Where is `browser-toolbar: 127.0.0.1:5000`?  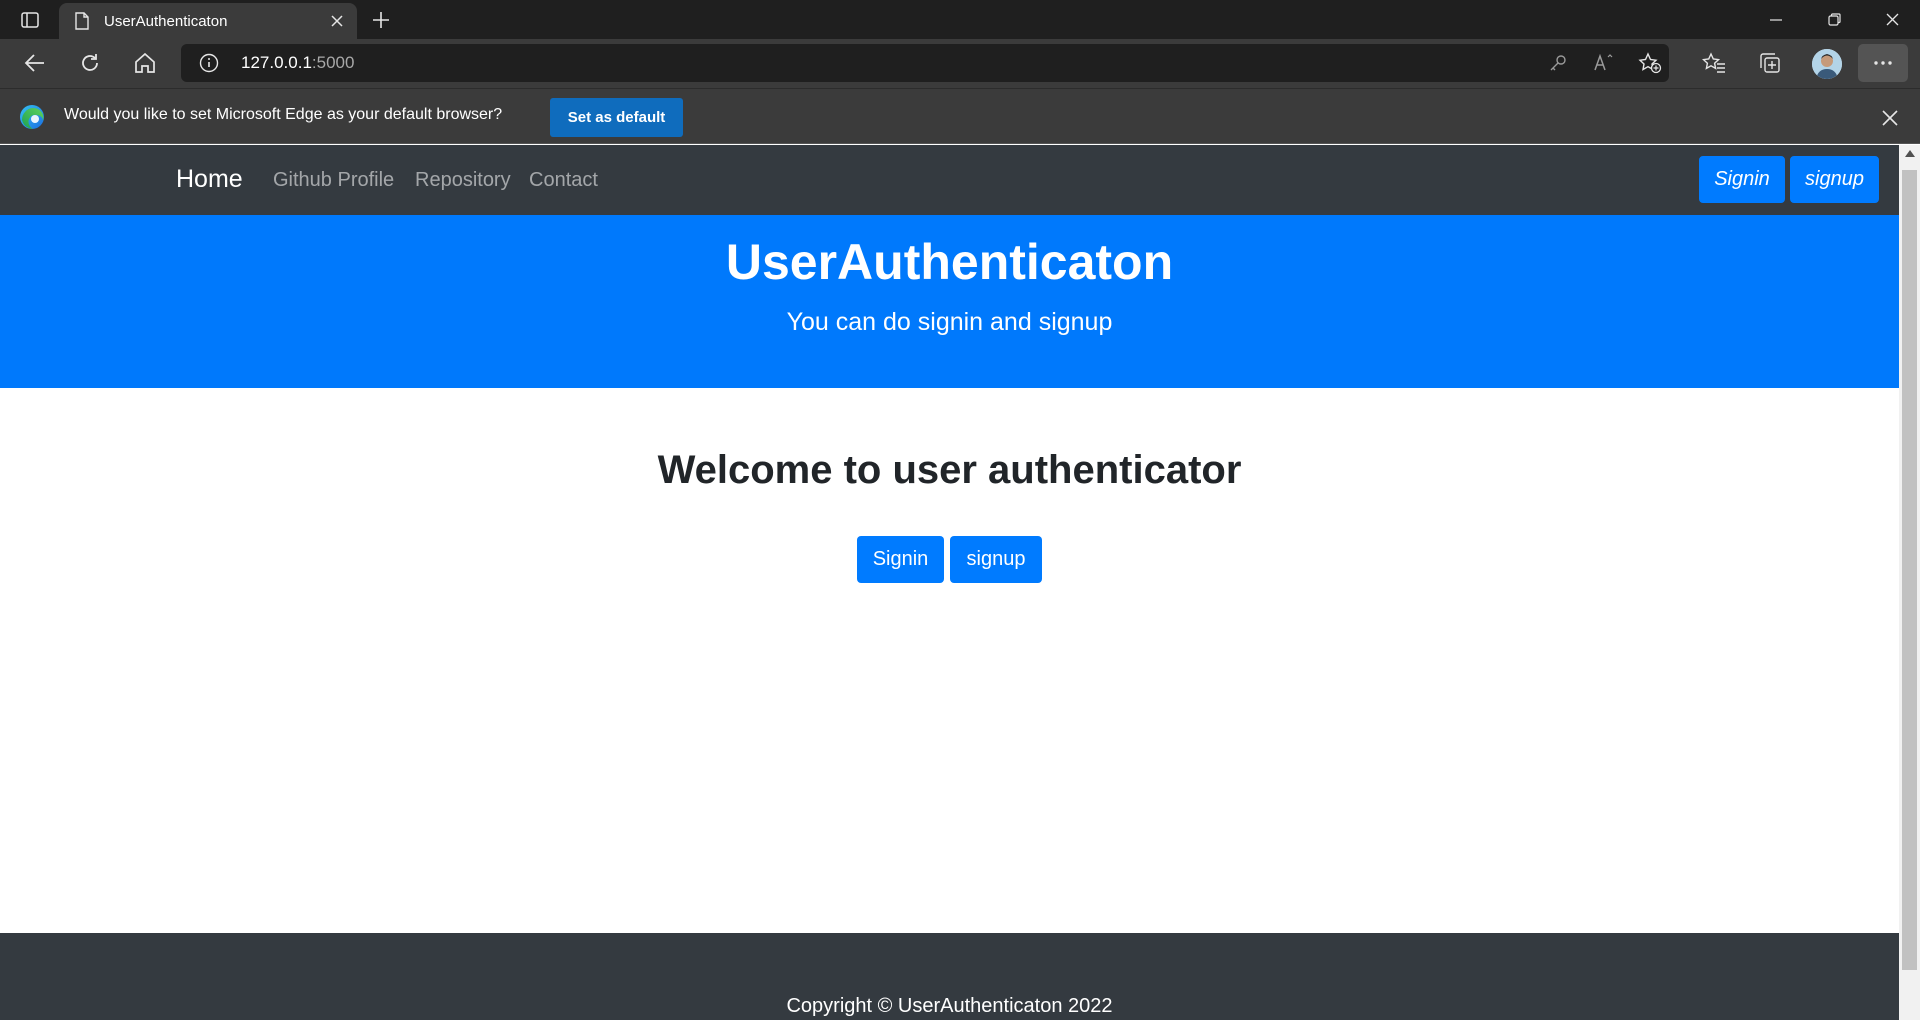 browser-toolbar: 127.0.0.1:5000 is located at coordinates (960, 63).